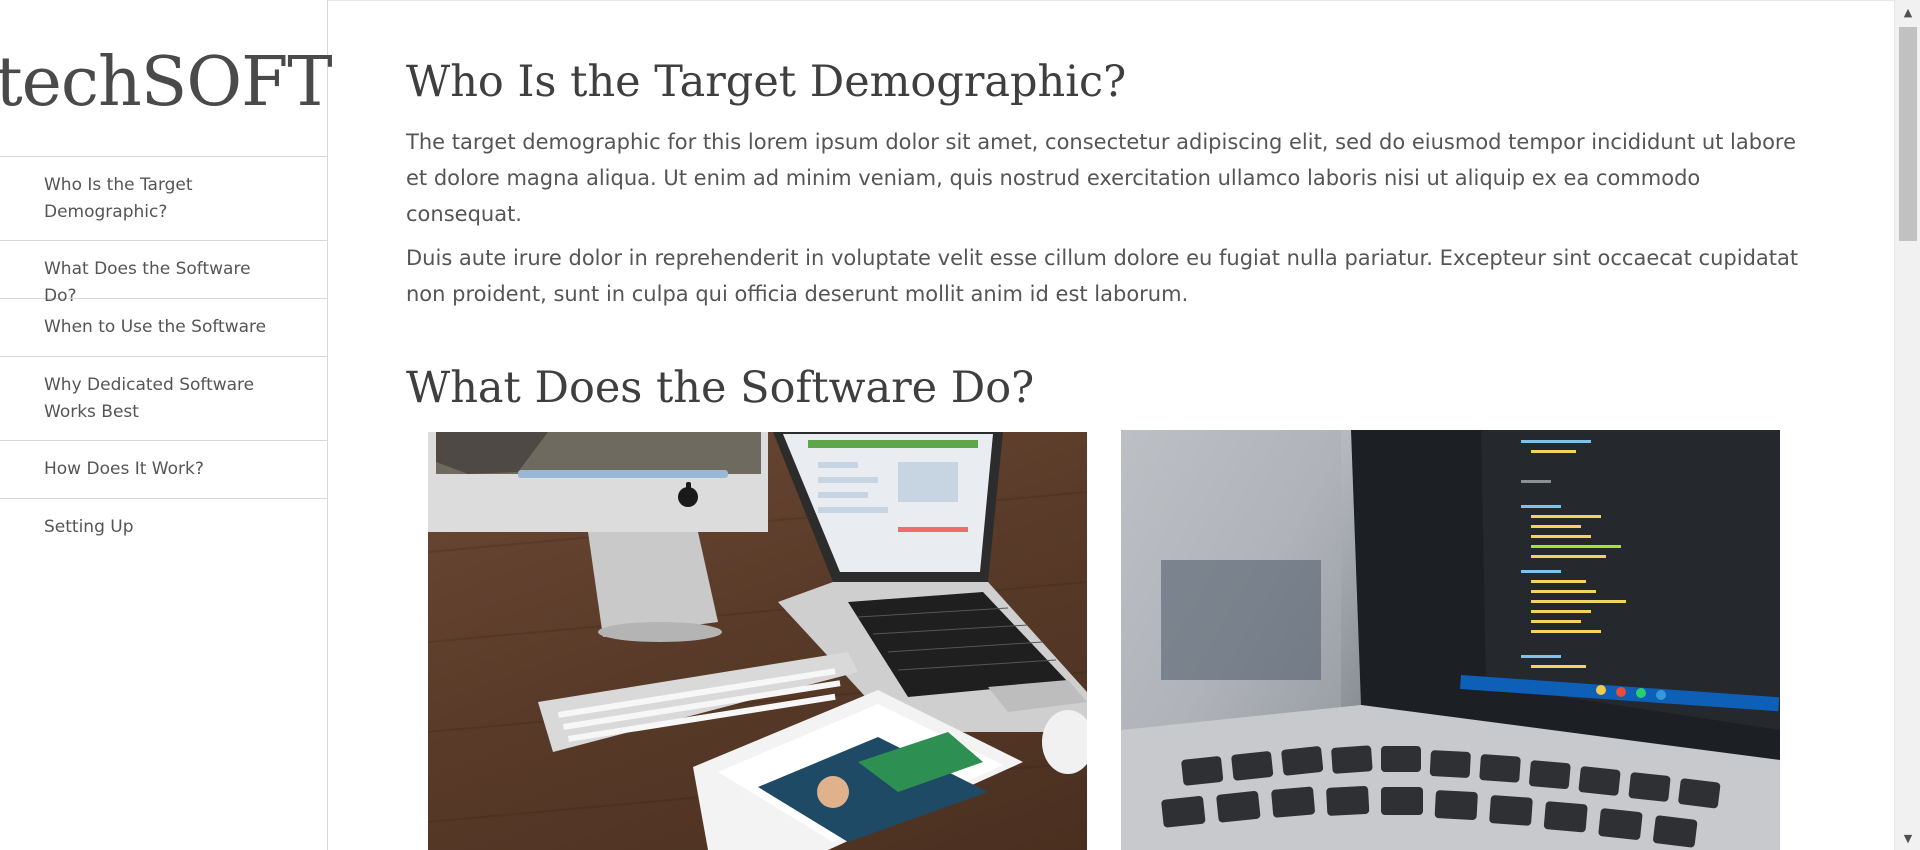 This screenshot has height=850, width=1920. Describe the element at coordinates (766, 82) in the screenshot. I see `section-heading-target-demographic: Who Is the Target Demographic?` at that location.